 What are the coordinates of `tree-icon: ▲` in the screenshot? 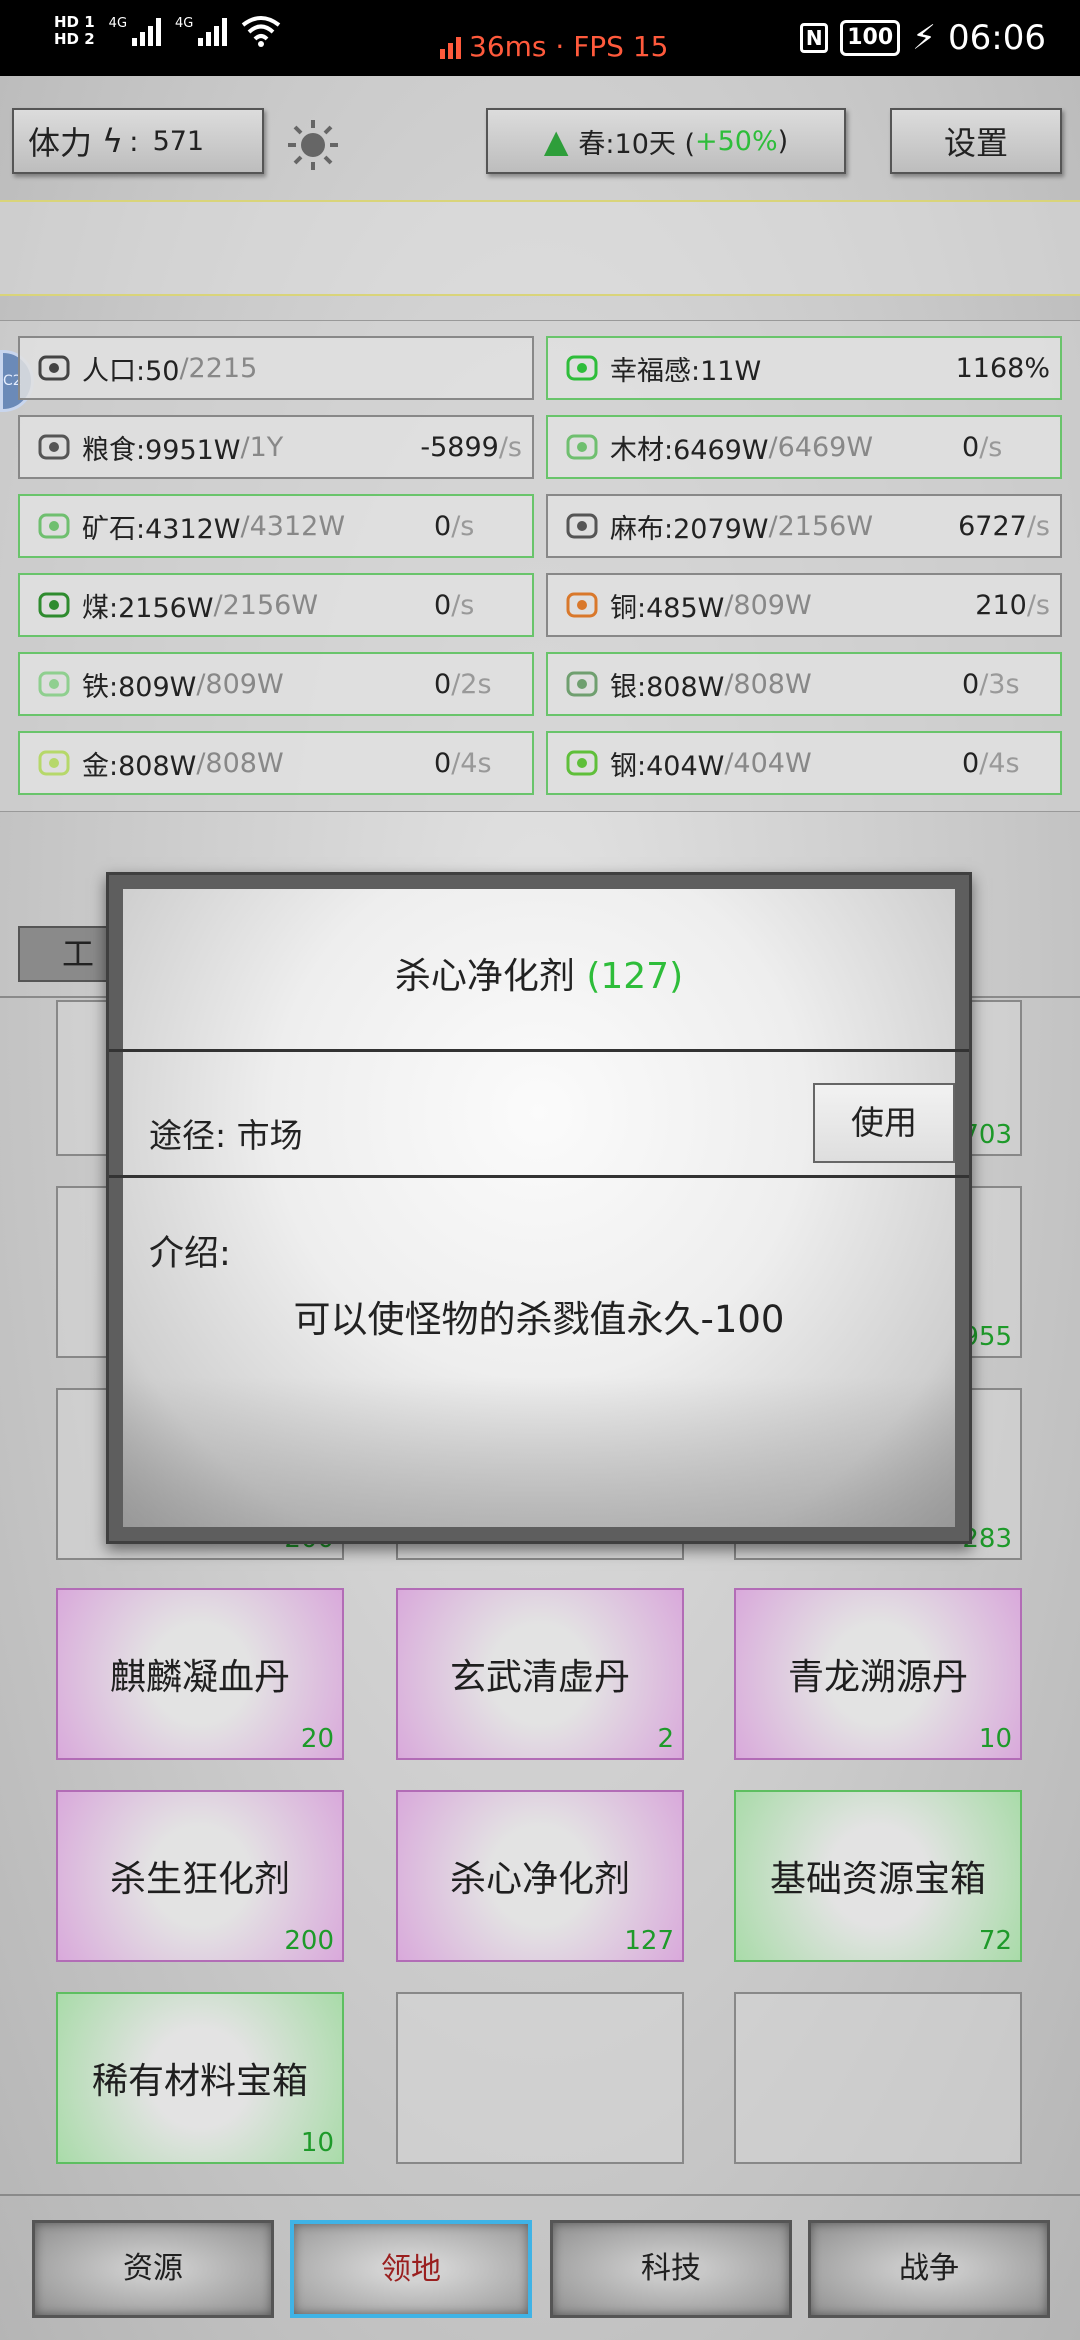 It's located at (556, 141).